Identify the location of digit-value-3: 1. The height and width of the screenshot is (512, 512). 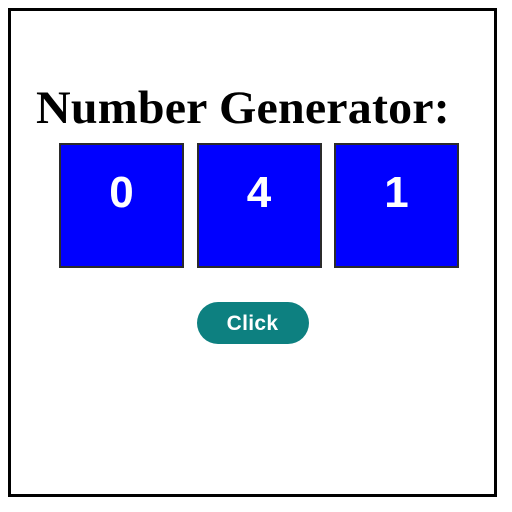
(396, 192).